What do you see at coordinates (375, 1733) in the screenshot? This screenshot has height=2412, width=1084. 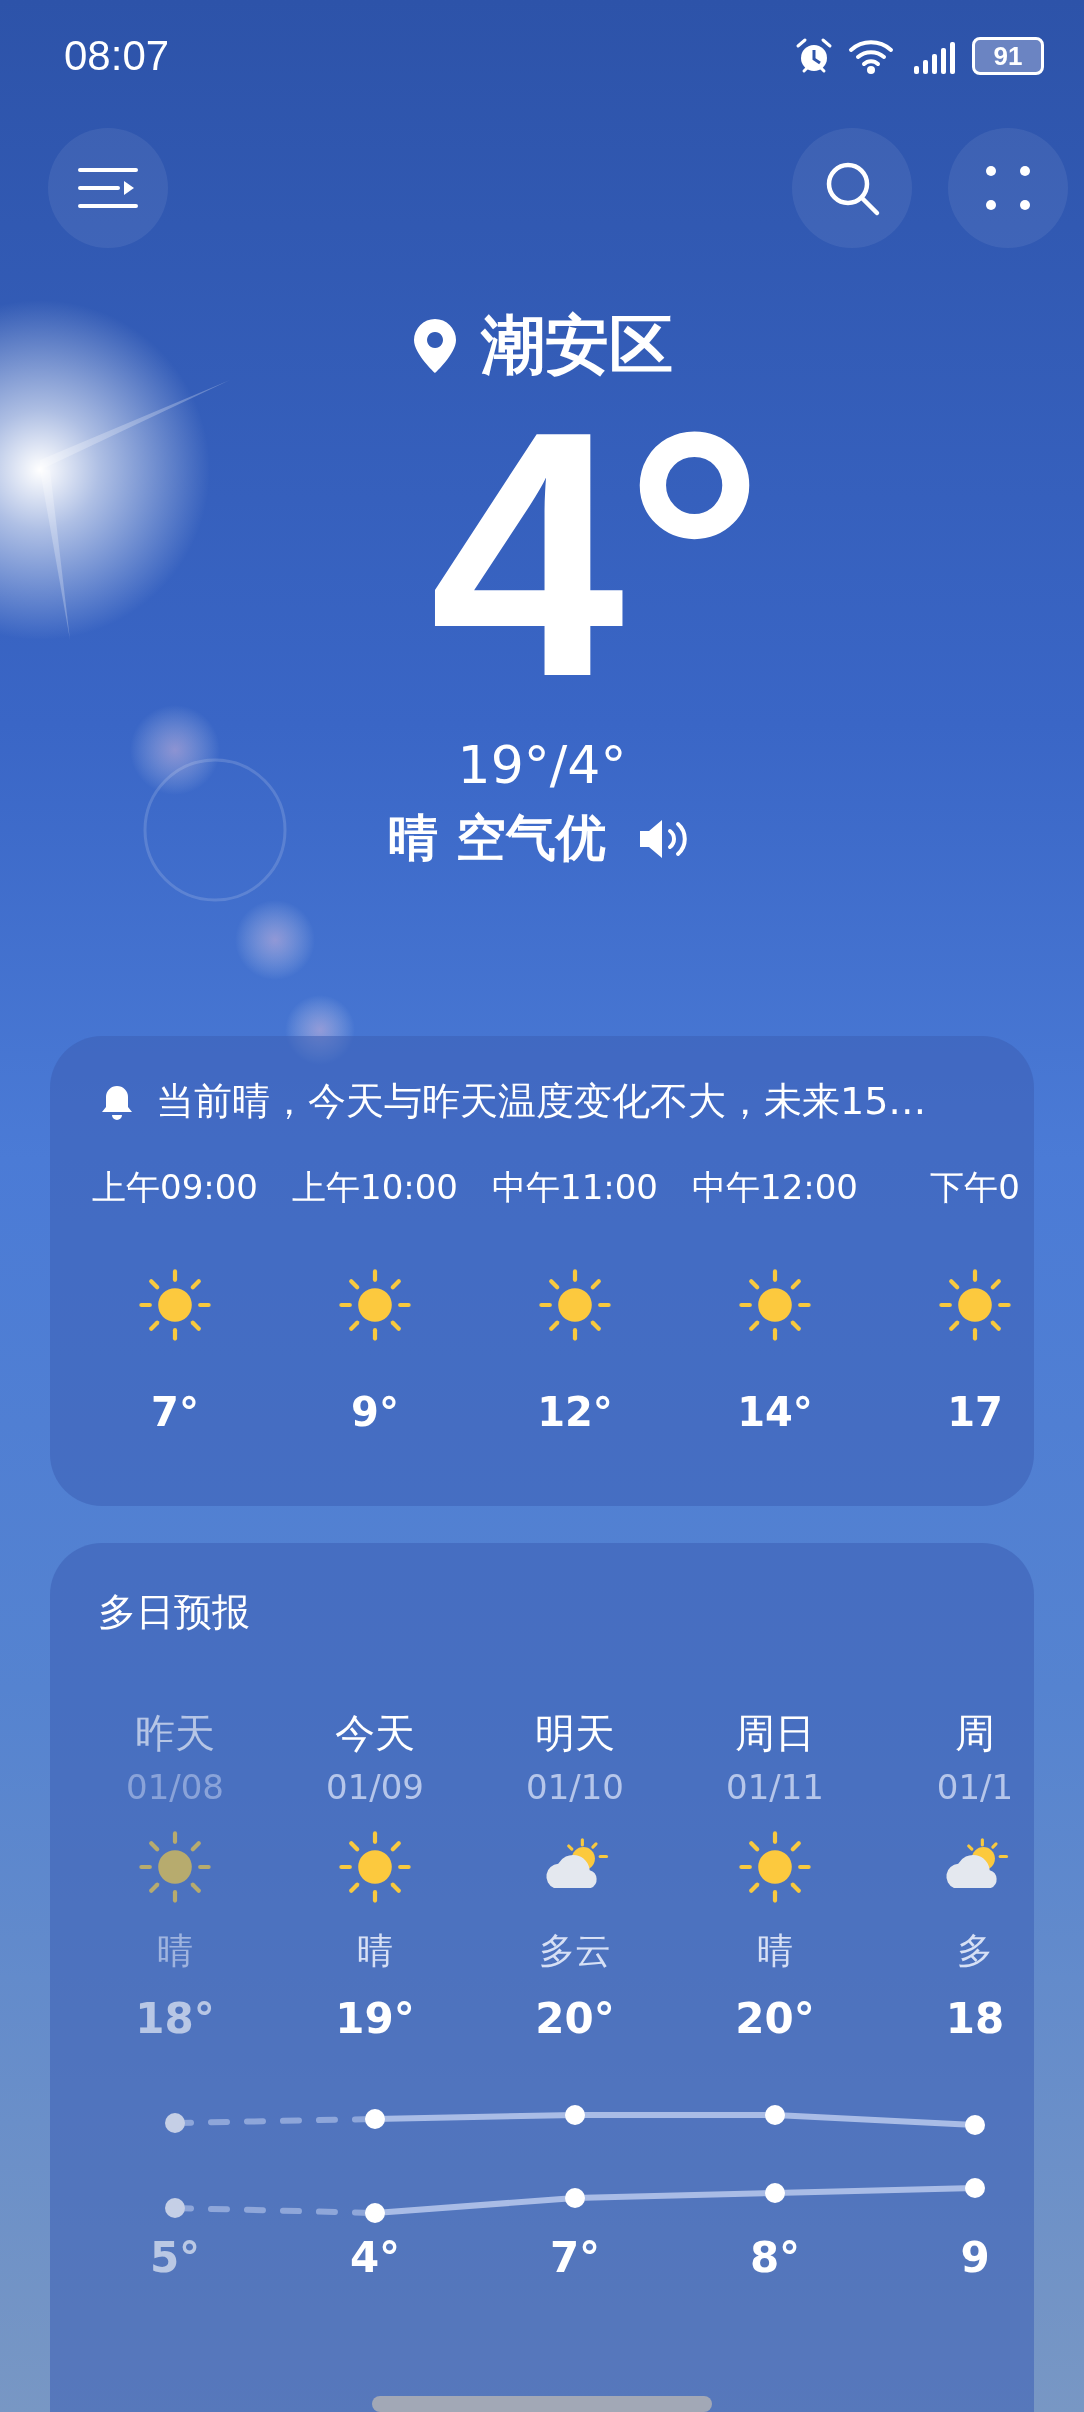 I see `day-name: 今天` at bounding box center [375, 1733].